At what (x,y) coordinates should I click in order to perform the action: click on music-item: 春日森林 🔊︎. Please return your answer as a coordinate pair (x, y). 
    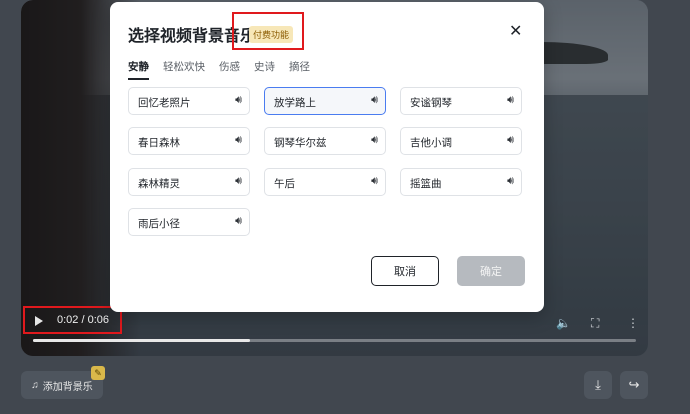
    Looking at the image, I should click on (189, 141).